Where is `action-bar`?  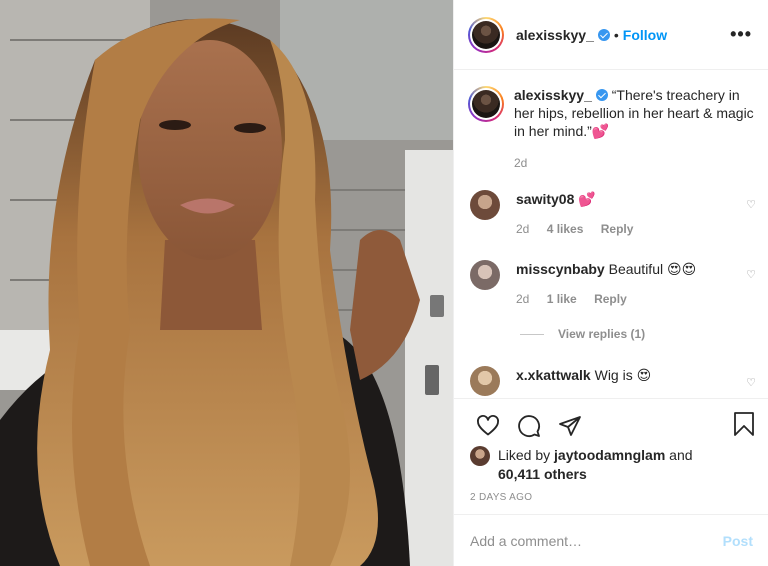 action-bar is located at coordinates (611, 425).